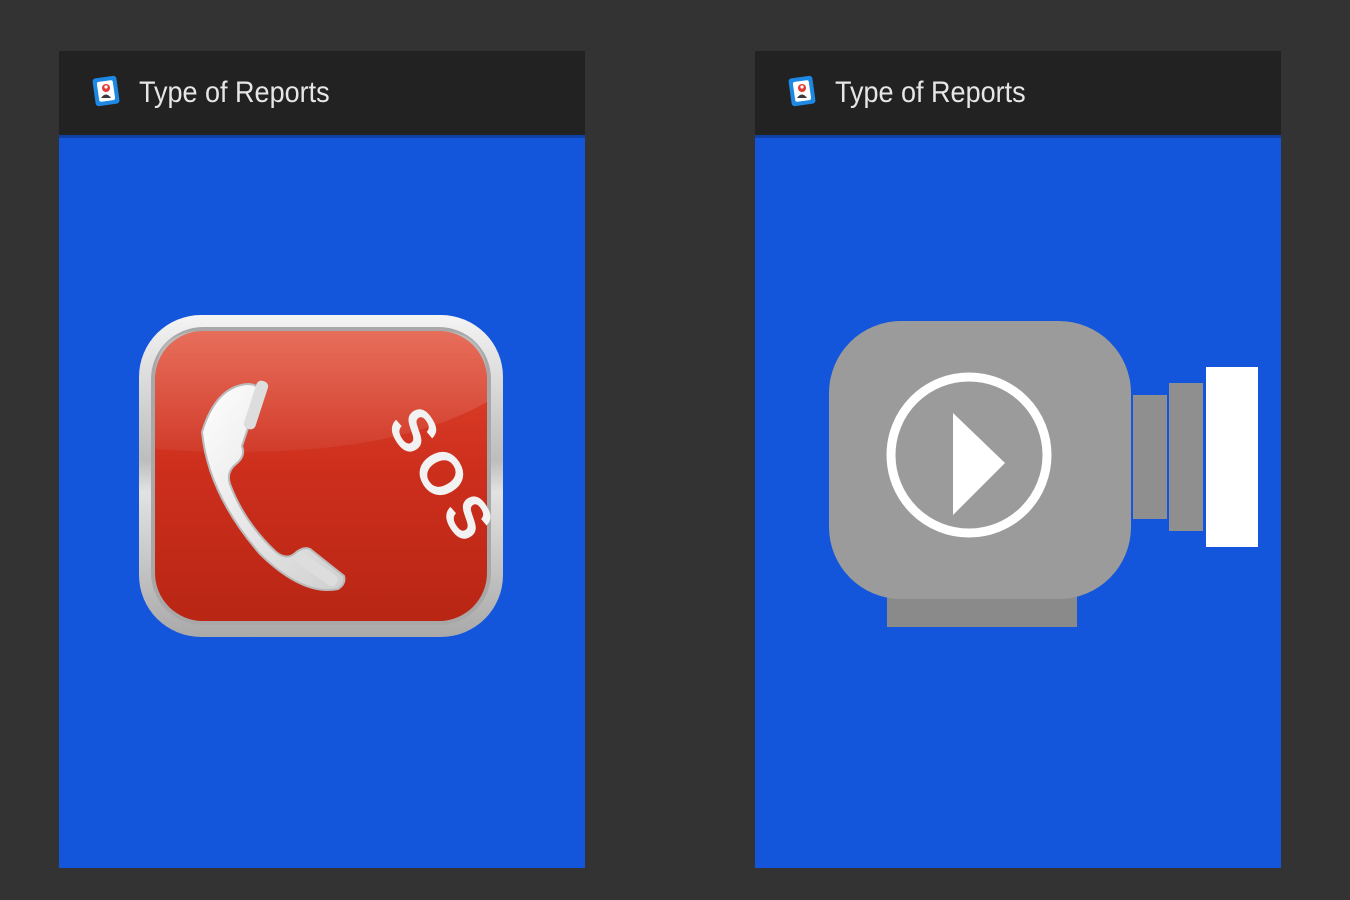  I want to click on sos-call-button: SOS, so click(321, 476).